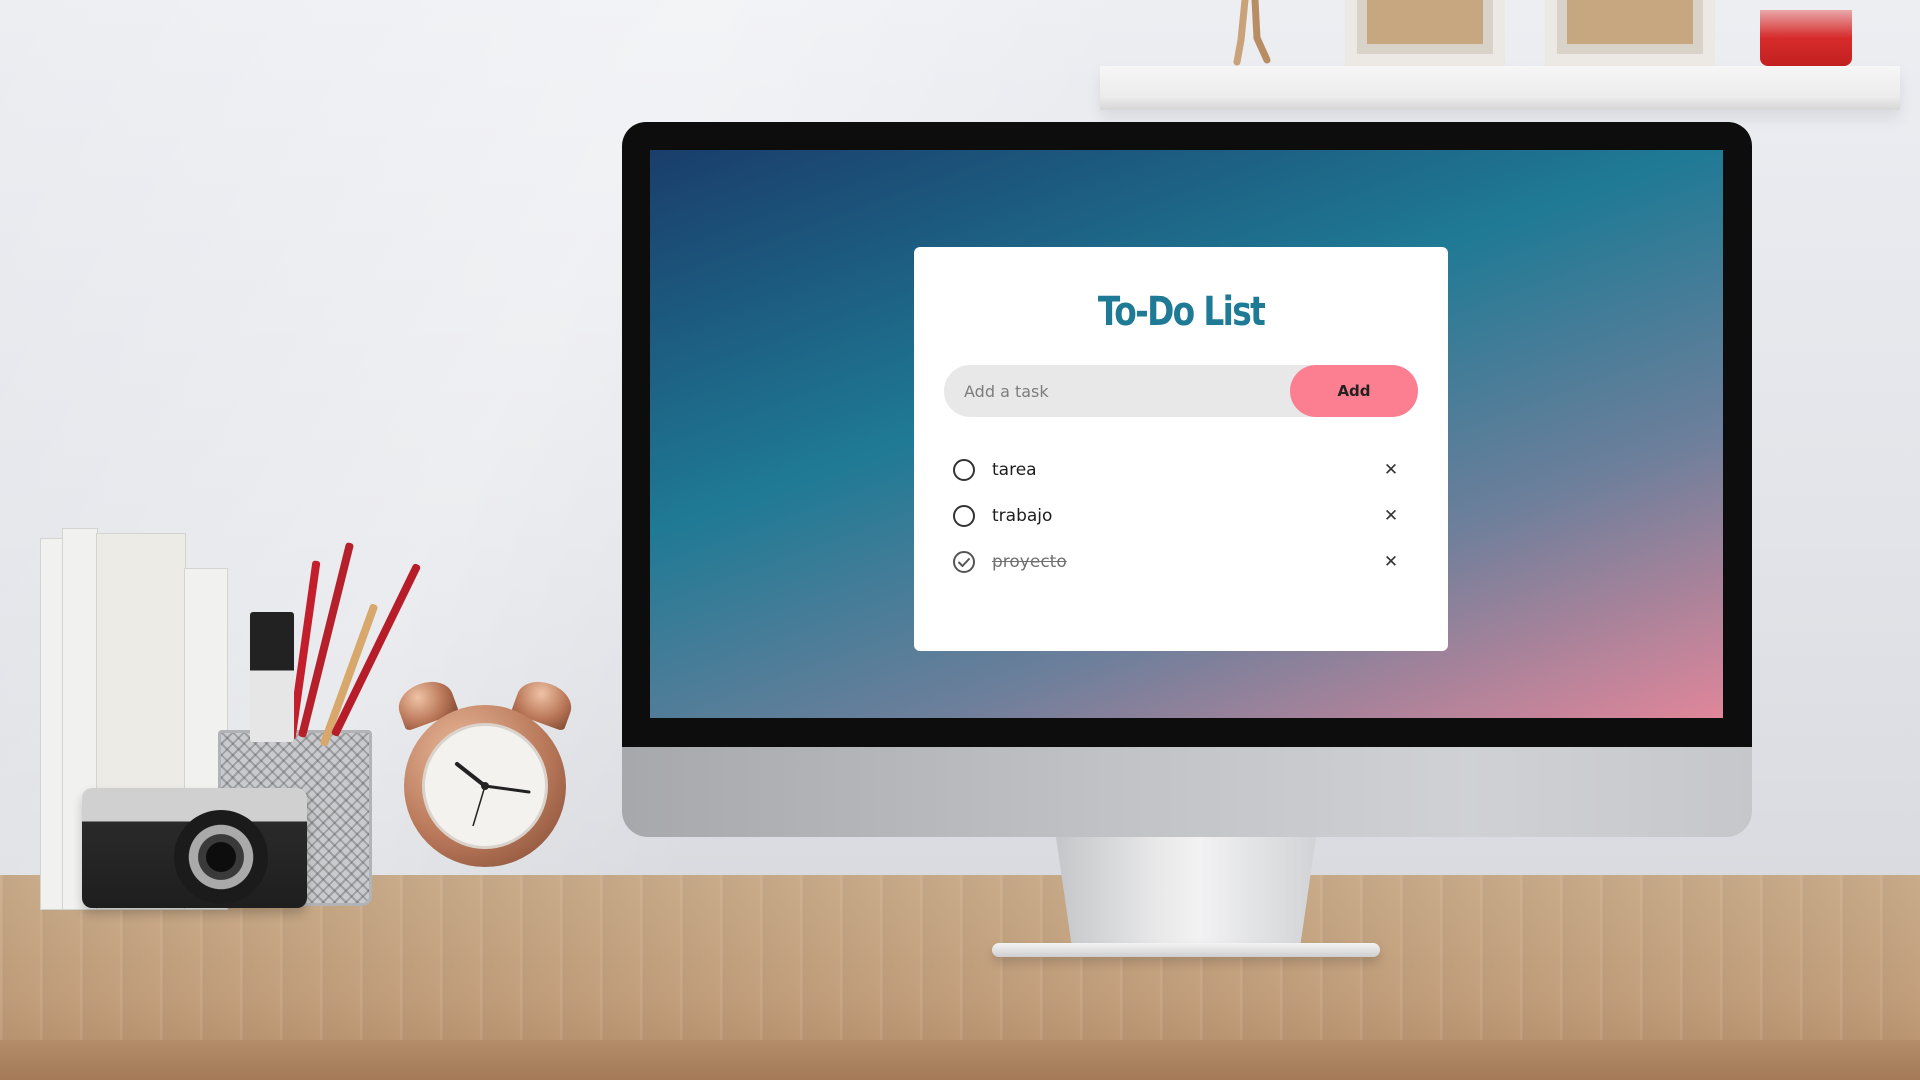 This screenshot has width=1920, height=1080. I want to click on task-item-completed: proyecto ✕, so click(1181, 562).